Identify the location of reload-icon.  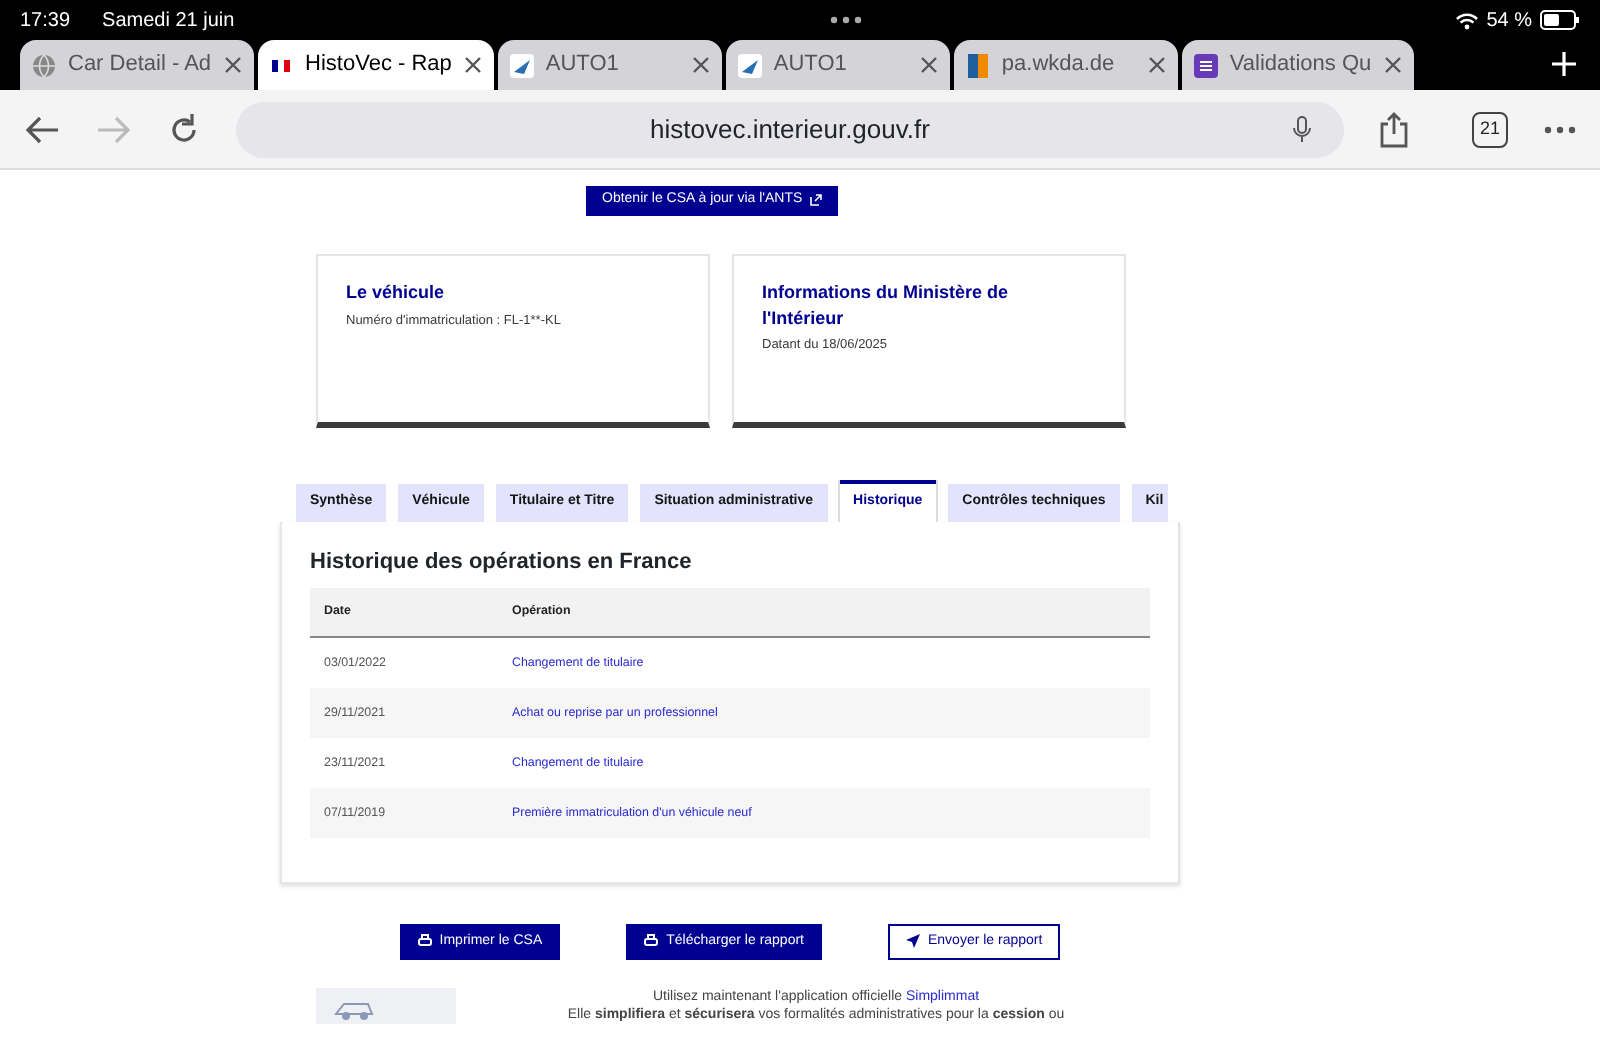
(184, 129).